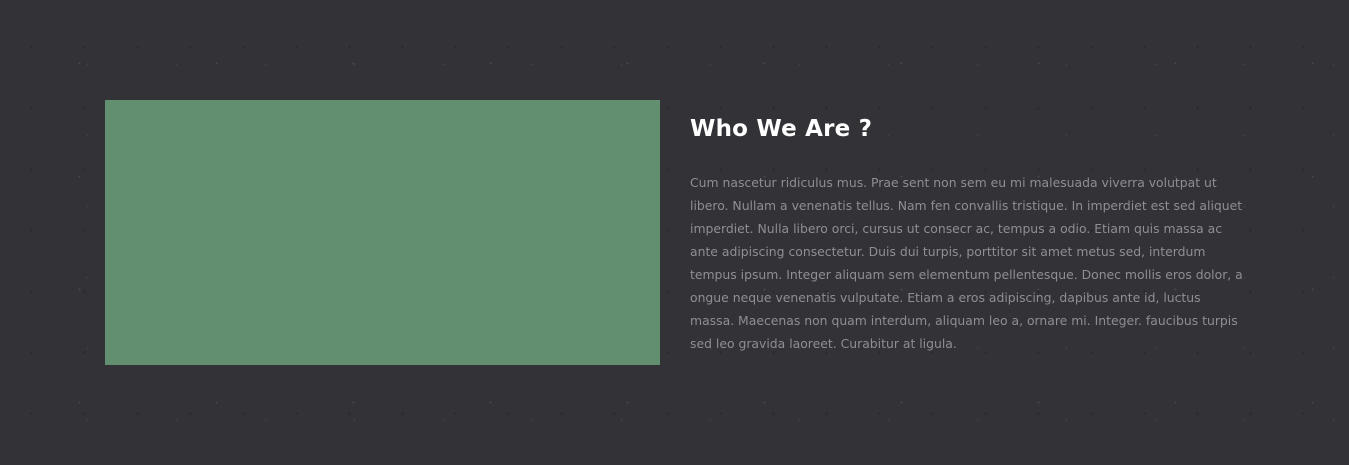  I want to click on section-heading: Who We Are ?, so click(781, 129).